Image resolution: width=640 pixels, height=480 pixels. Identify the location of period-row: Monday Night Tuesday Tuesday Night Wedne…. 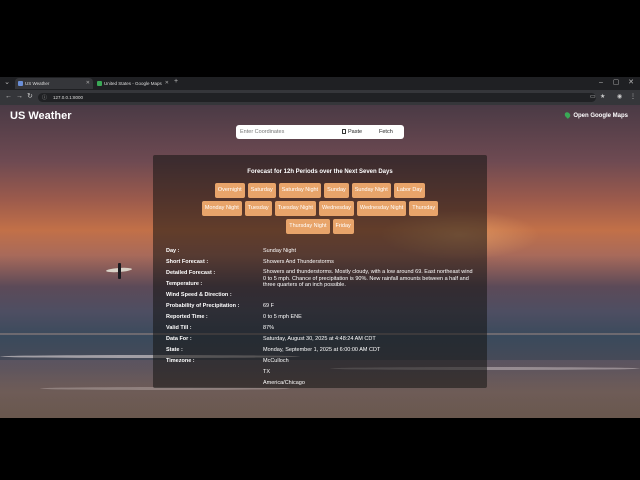
(320, 208).